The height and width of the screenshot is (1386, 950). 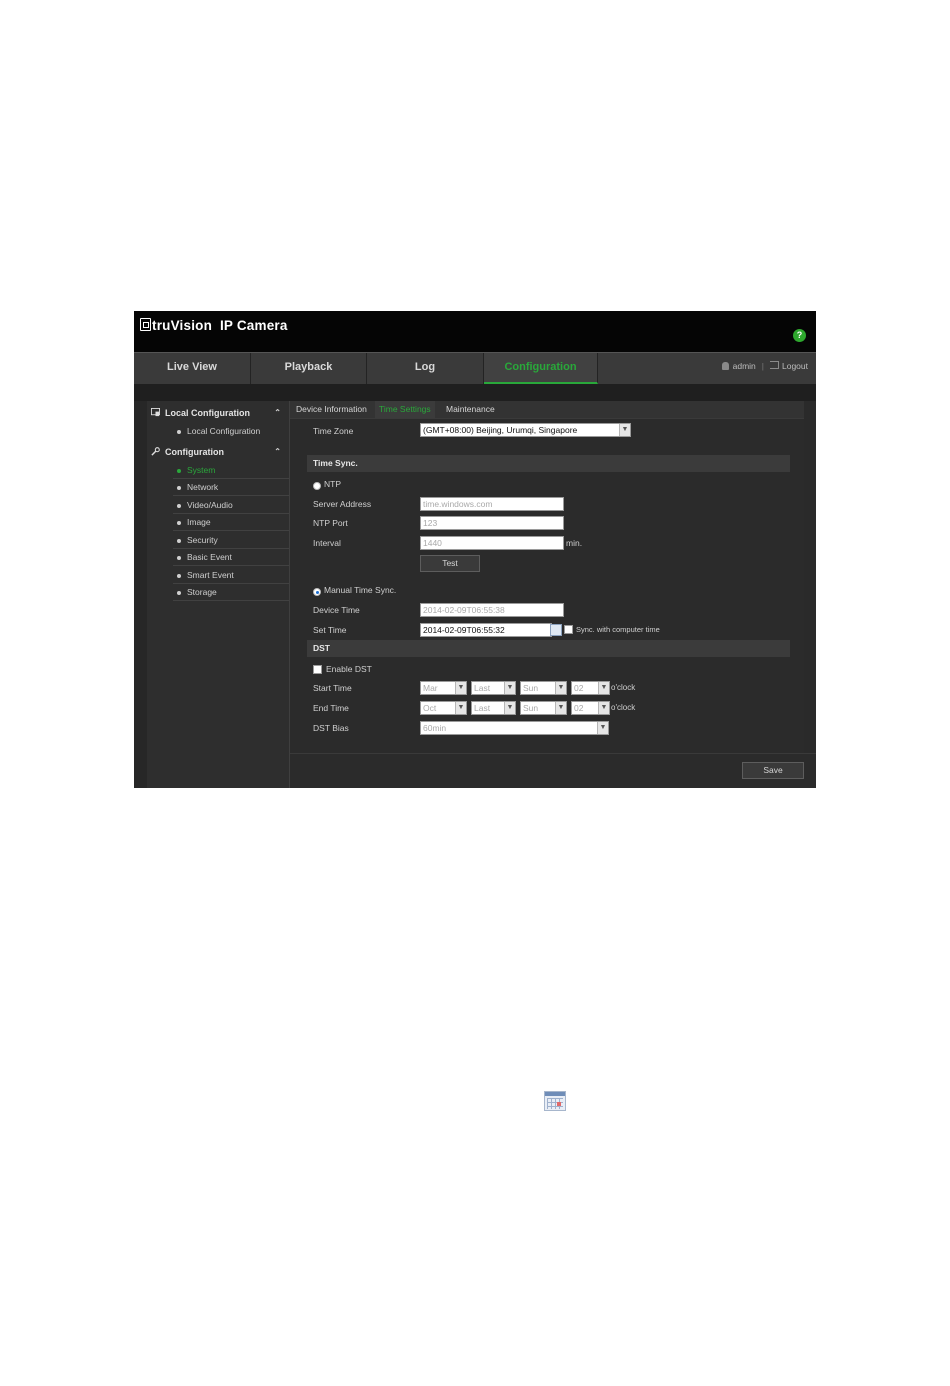 I want to click on brand-name: truVision, so click(x=182, y=325).